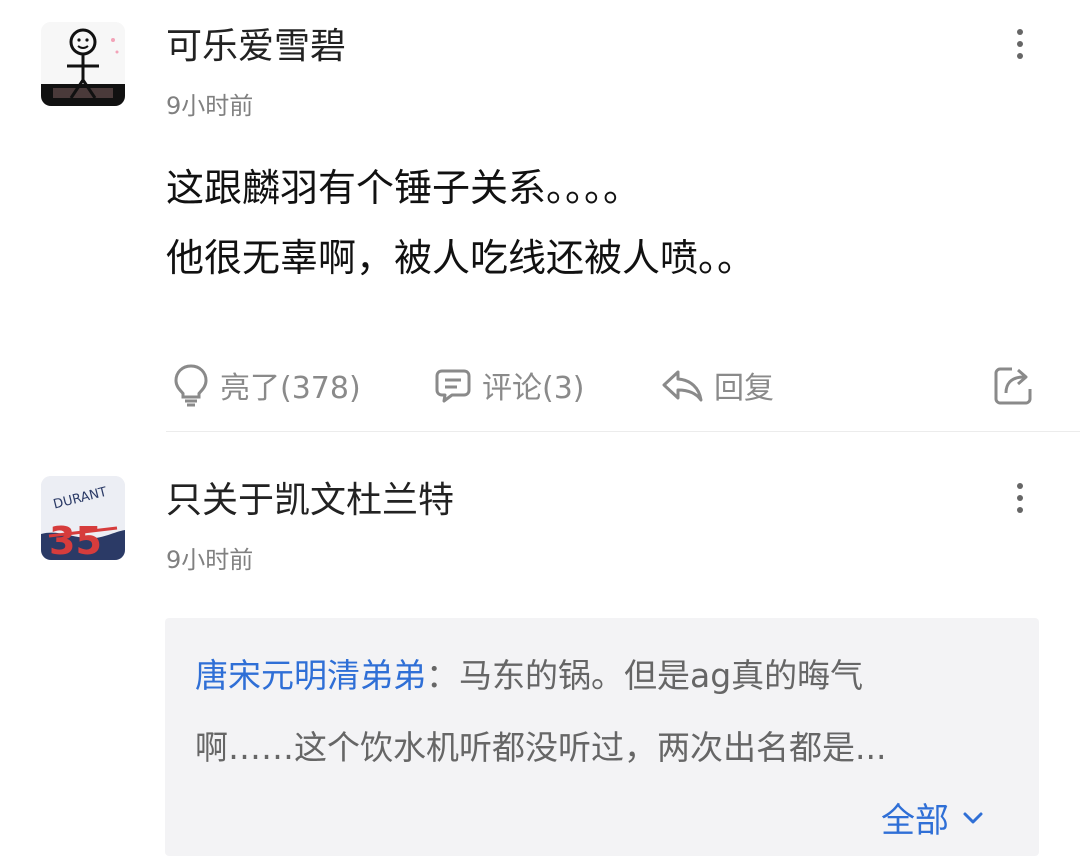  What do you see at coordinates (256, 47) in the screenshot?
I see `username: 可乐爱雪碧` at bounding box center [256, 47].